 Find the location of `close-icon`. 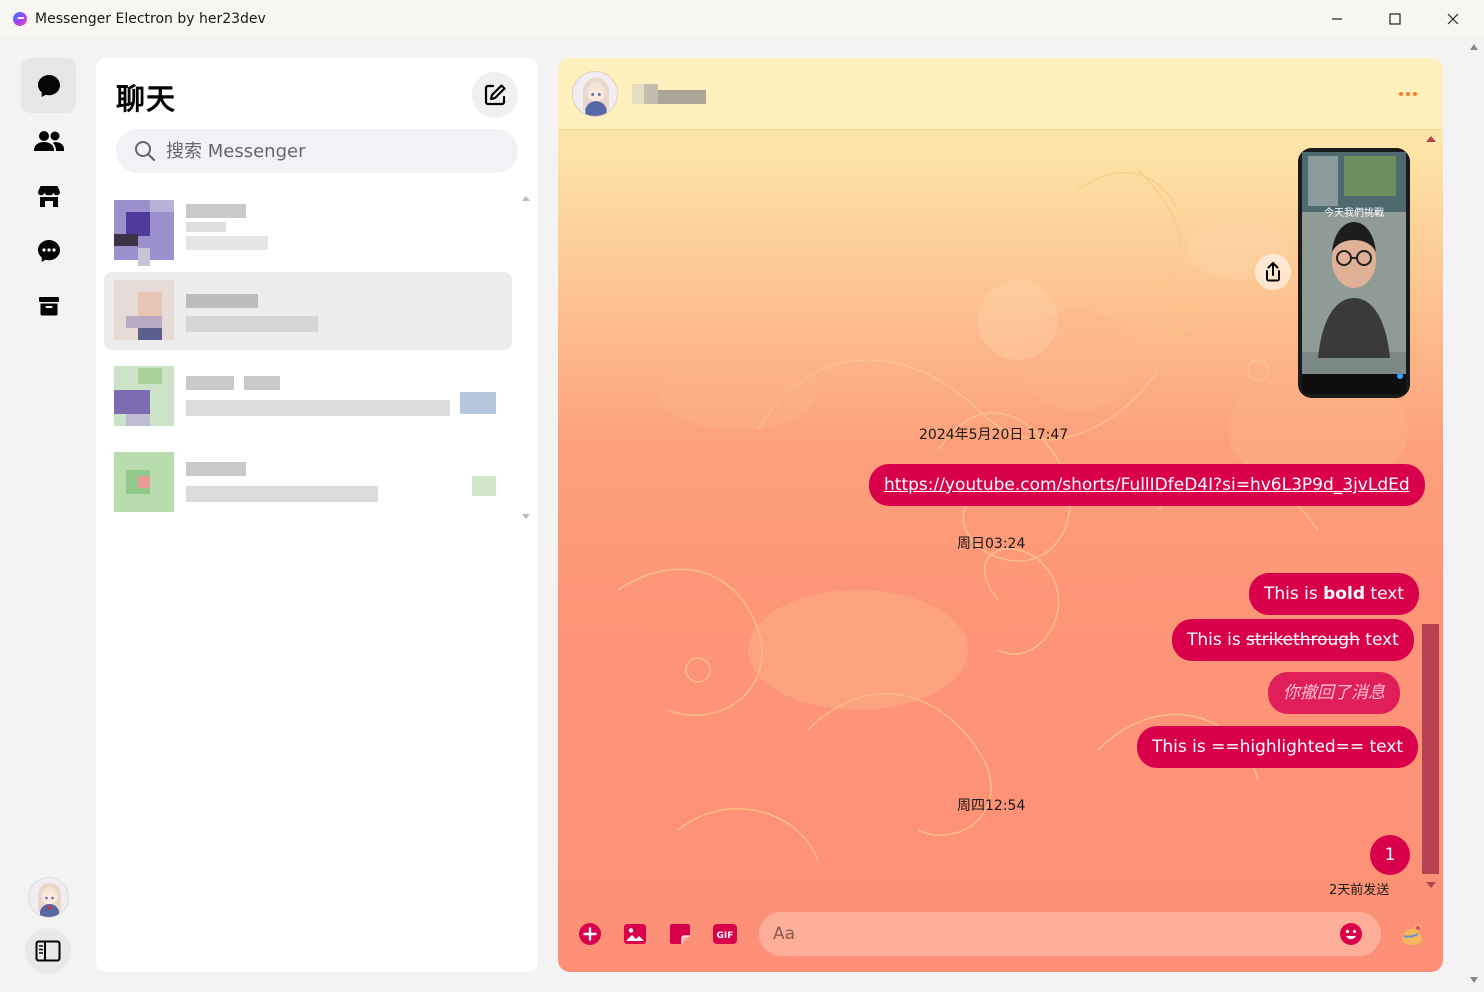

close-icon is located at coordinates (1453, 19).